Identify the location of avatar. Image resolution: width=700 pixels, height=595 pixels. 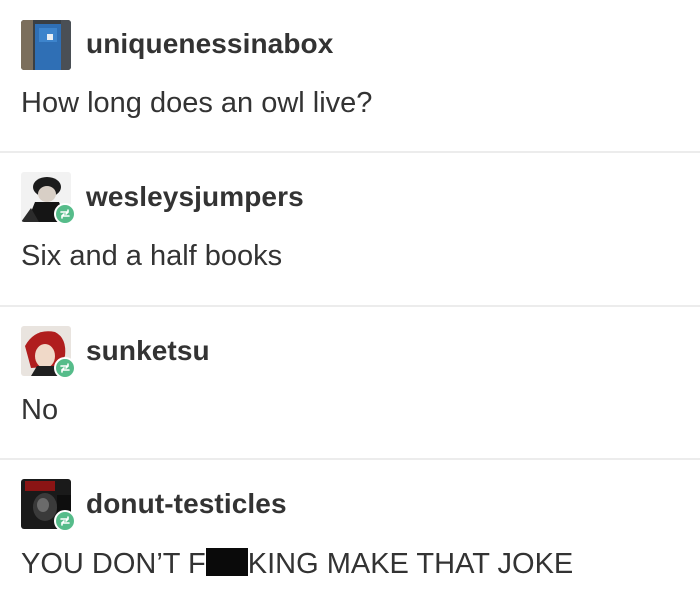
(46, 45).